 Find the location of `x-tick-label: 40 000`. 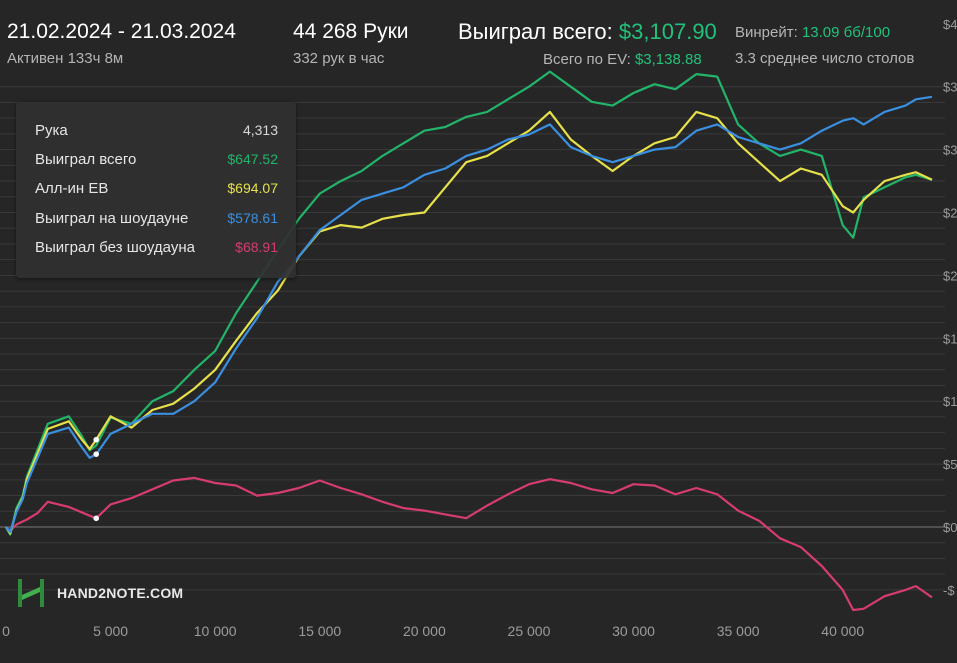

x-tick-label: 40 000 is located at coordinates (842, 631).